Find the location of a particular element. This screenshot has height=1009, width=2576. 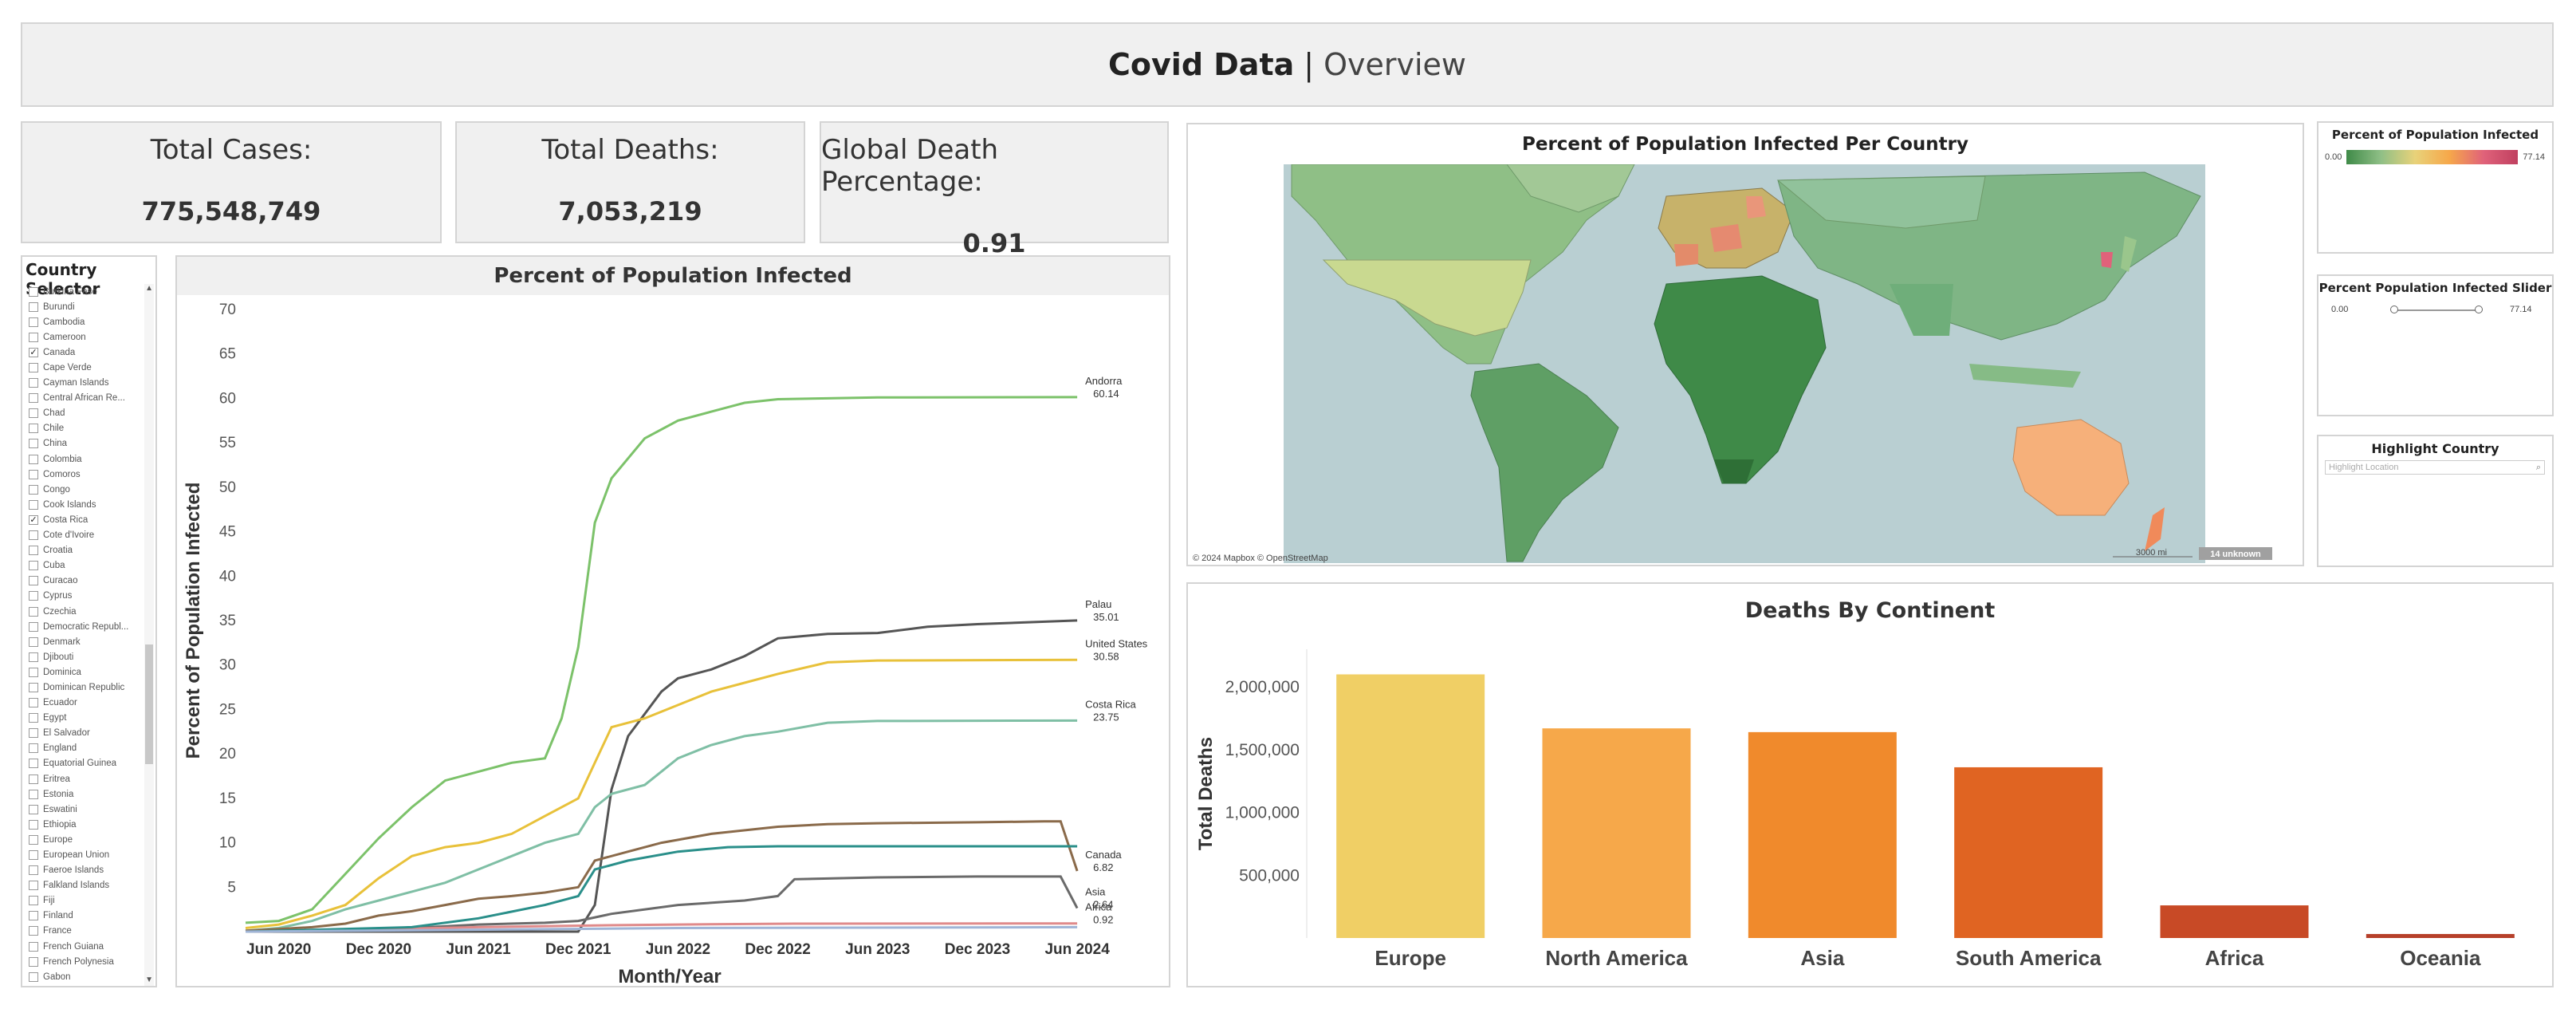

country-item: Chad is located at coordinates (89, 413).